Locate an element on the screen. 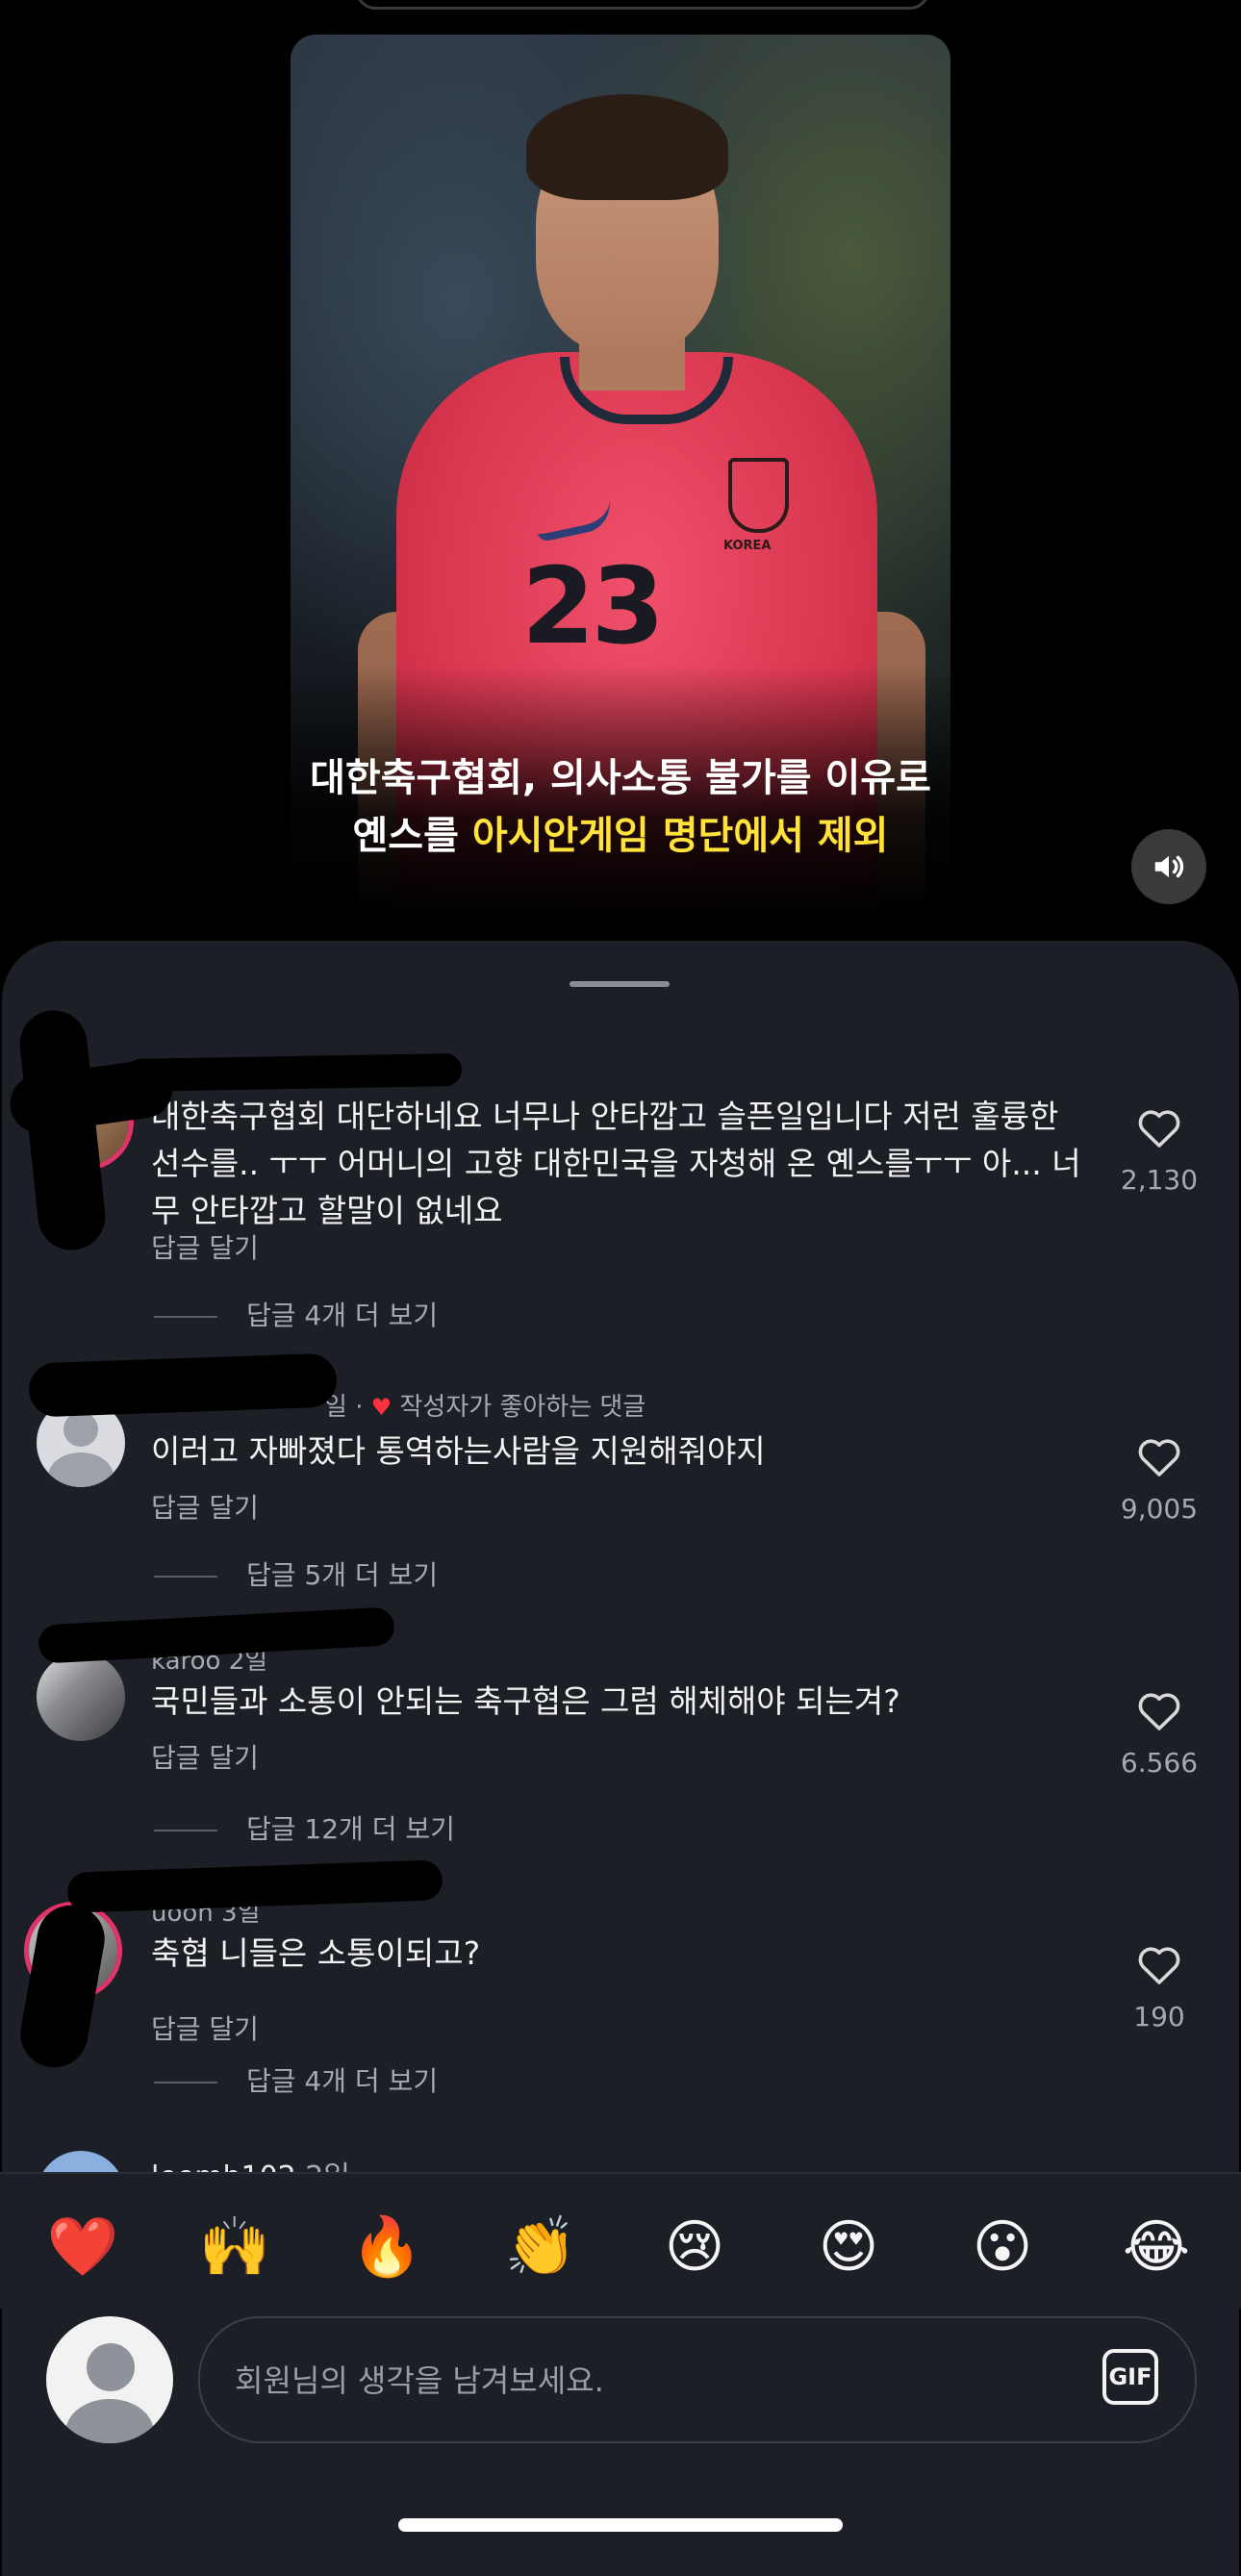 This screenshot has height=2576, width=1241. top-pill is located at coordinates (642, 5).